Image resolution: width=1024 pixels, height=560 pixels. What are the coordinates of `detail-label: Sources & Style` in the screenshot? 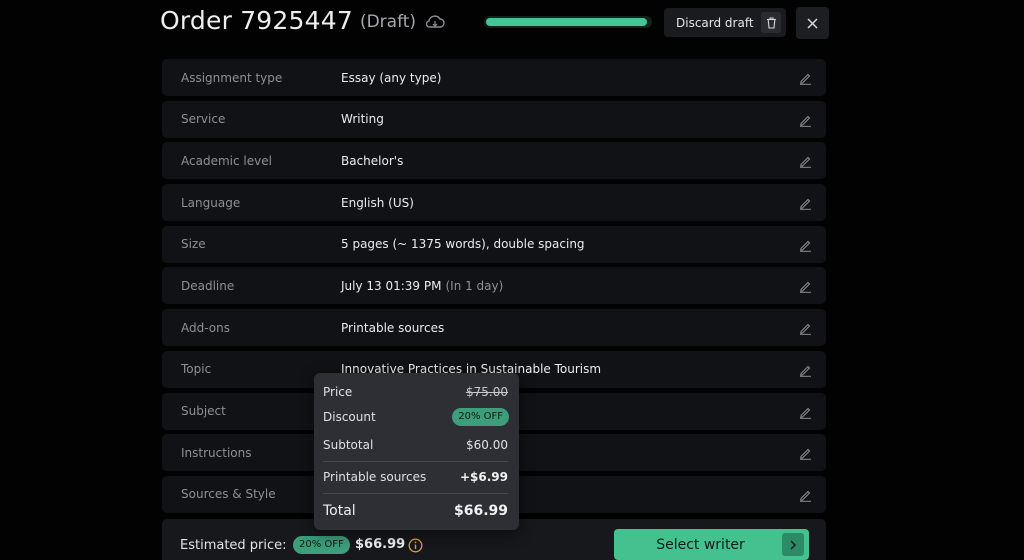 It's located at (228, 494).